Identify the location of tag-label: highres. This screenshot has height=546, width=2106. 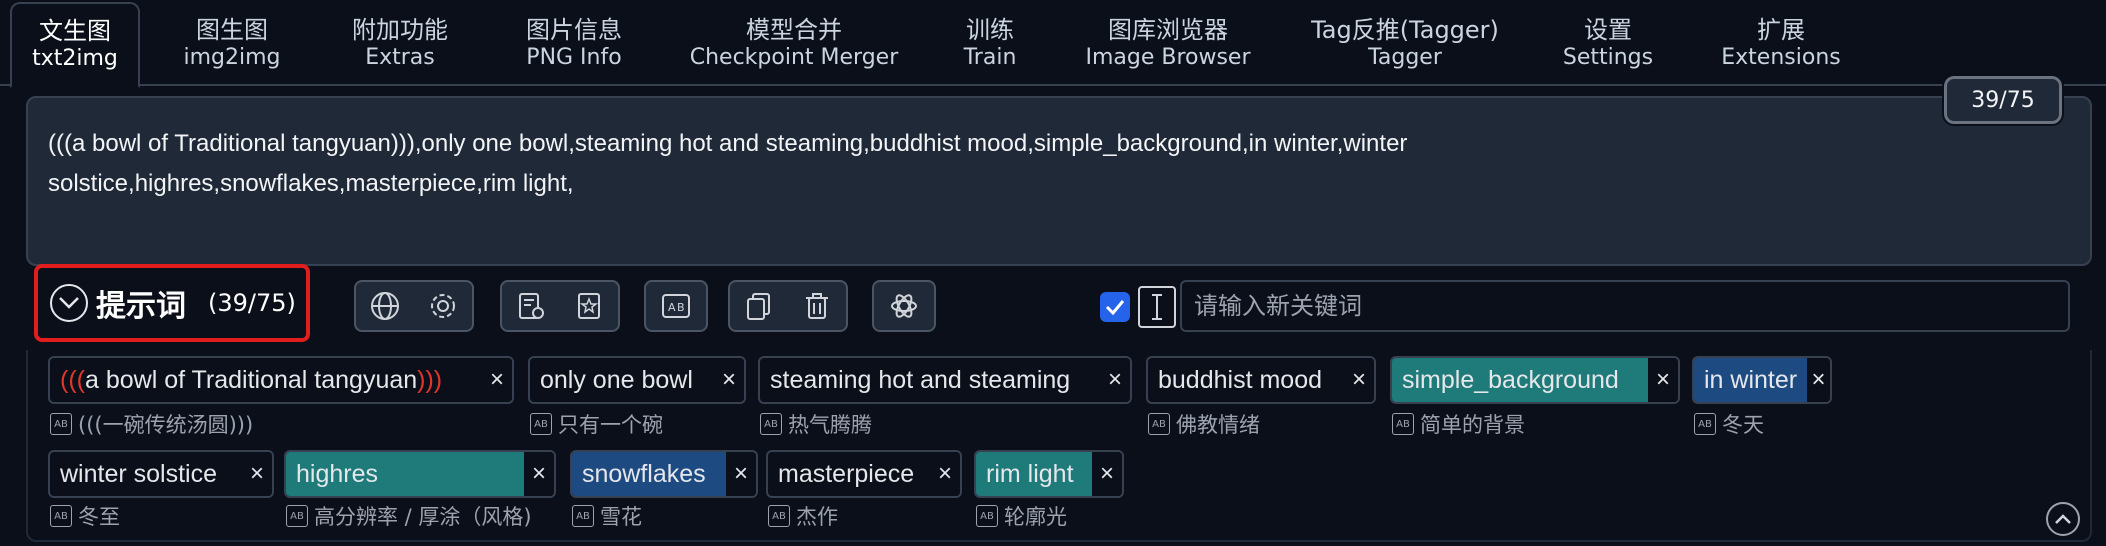
(405, 474).